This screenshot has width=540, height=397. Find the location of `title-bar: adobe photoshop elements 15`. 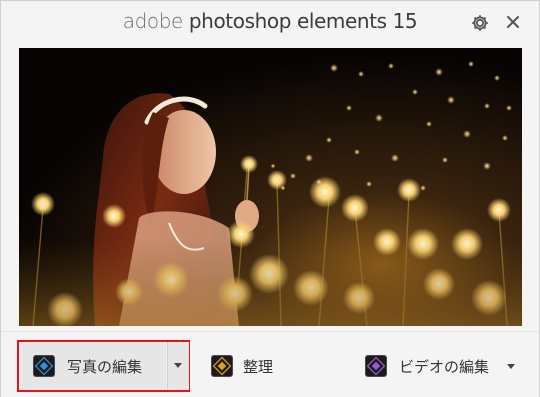

title-bar: adobe photoshop elements 15 is located at coordinates (270, 24).